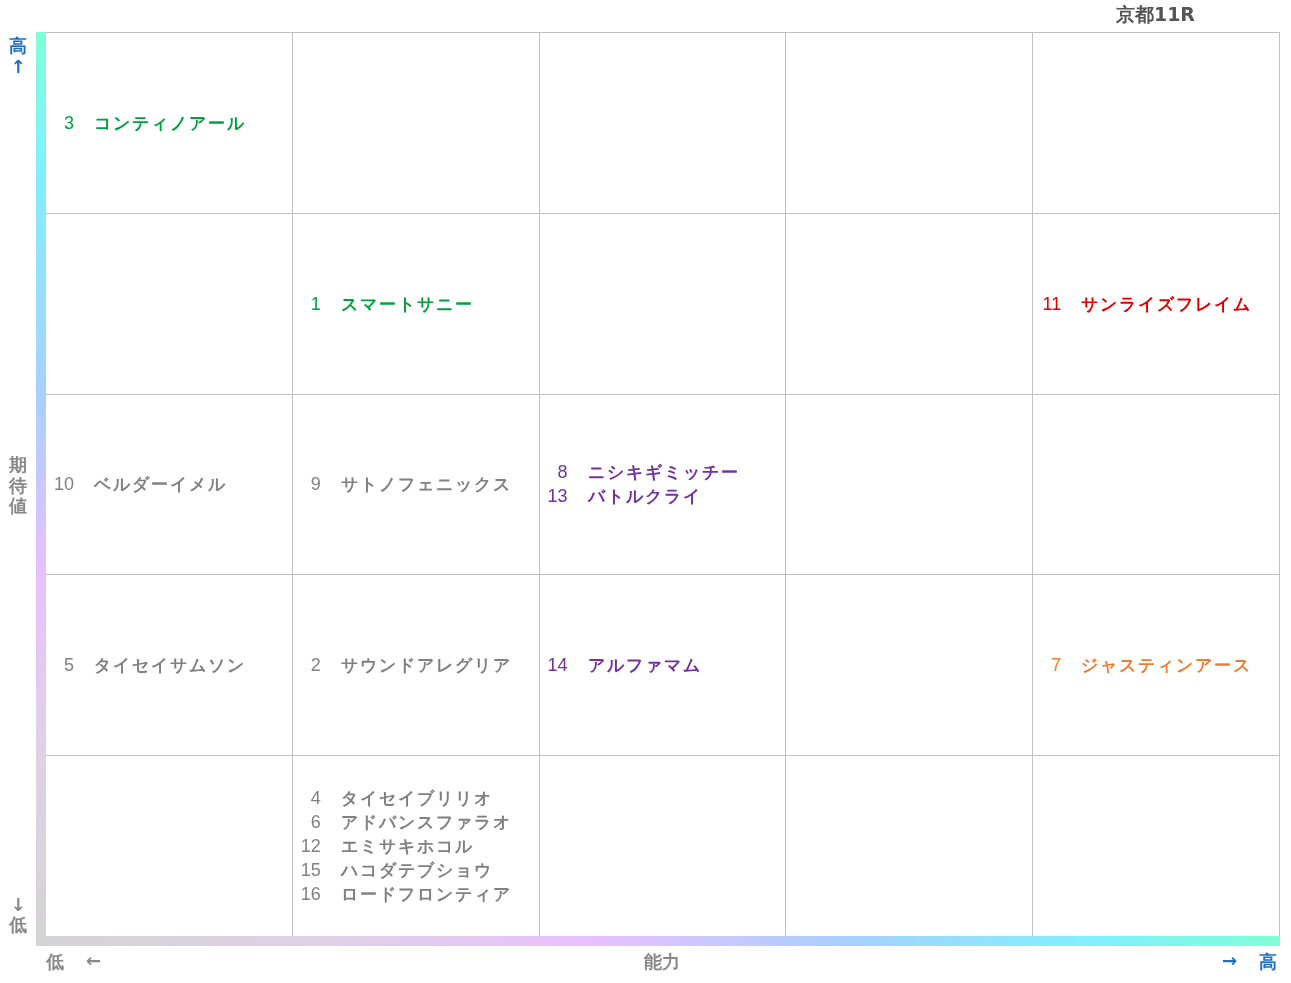  I want to click on down-arrow-icon: ↓, so click(18, 905).